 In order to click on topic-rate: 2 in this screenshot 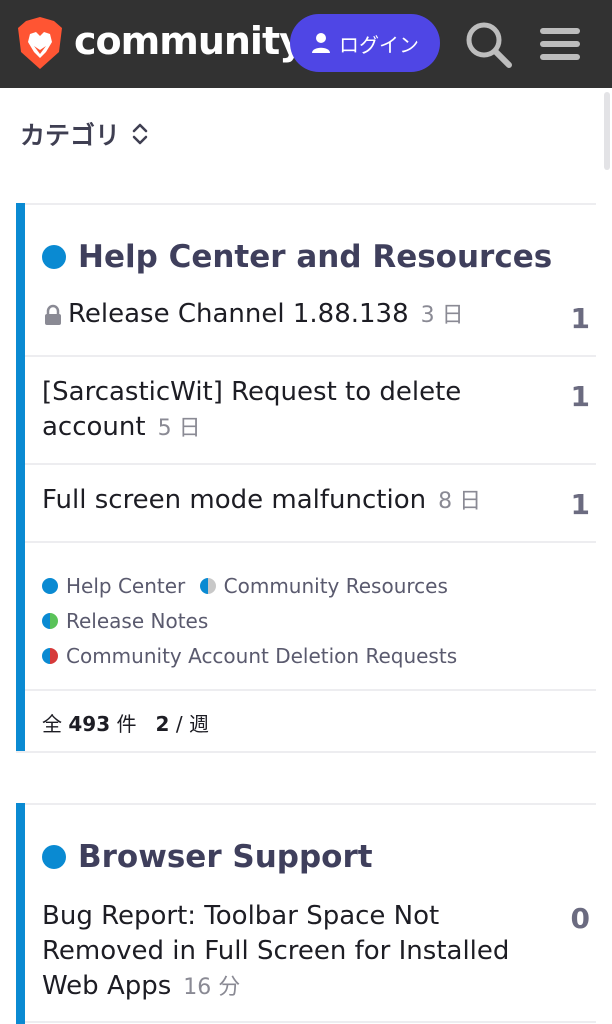, I will do `click(162, 724)`.